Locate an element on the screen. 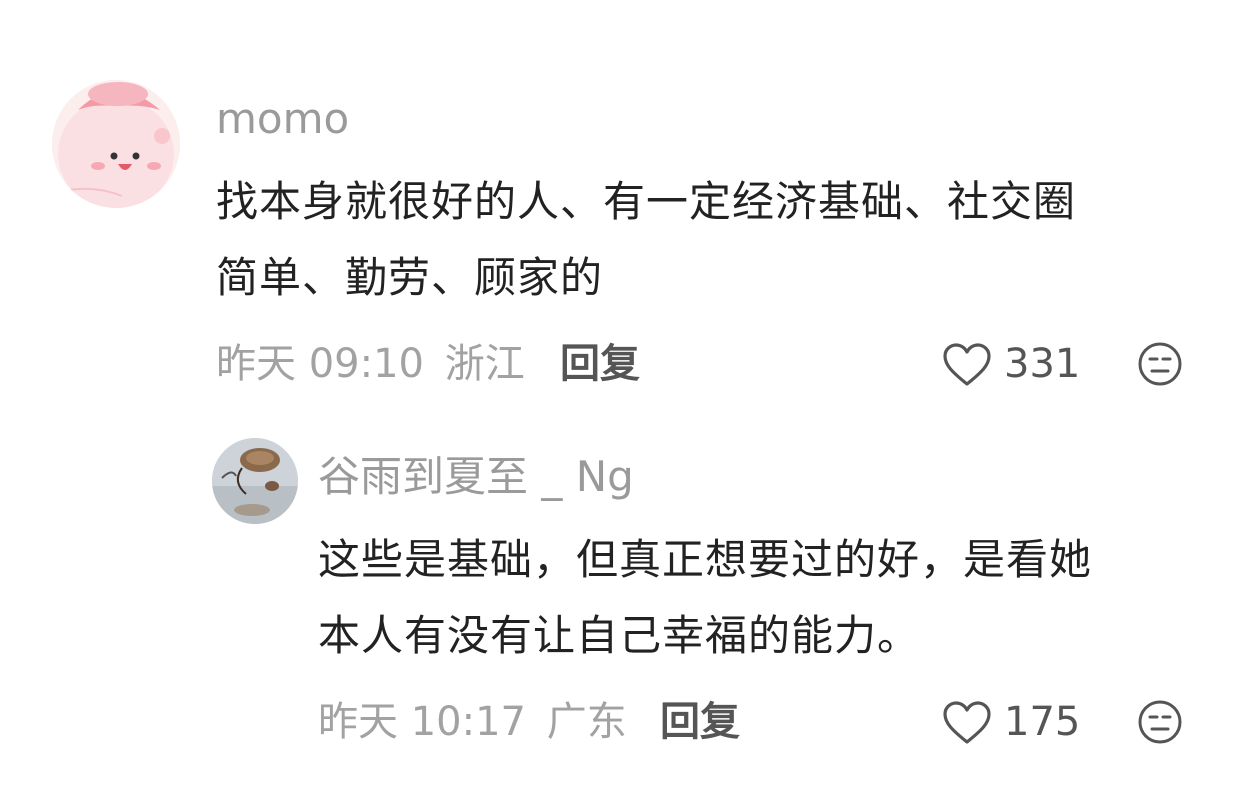 This screenshot has height=786, width=1260. lotus-leaf-photo-avatar-icon is located at coordinates (255, 481).